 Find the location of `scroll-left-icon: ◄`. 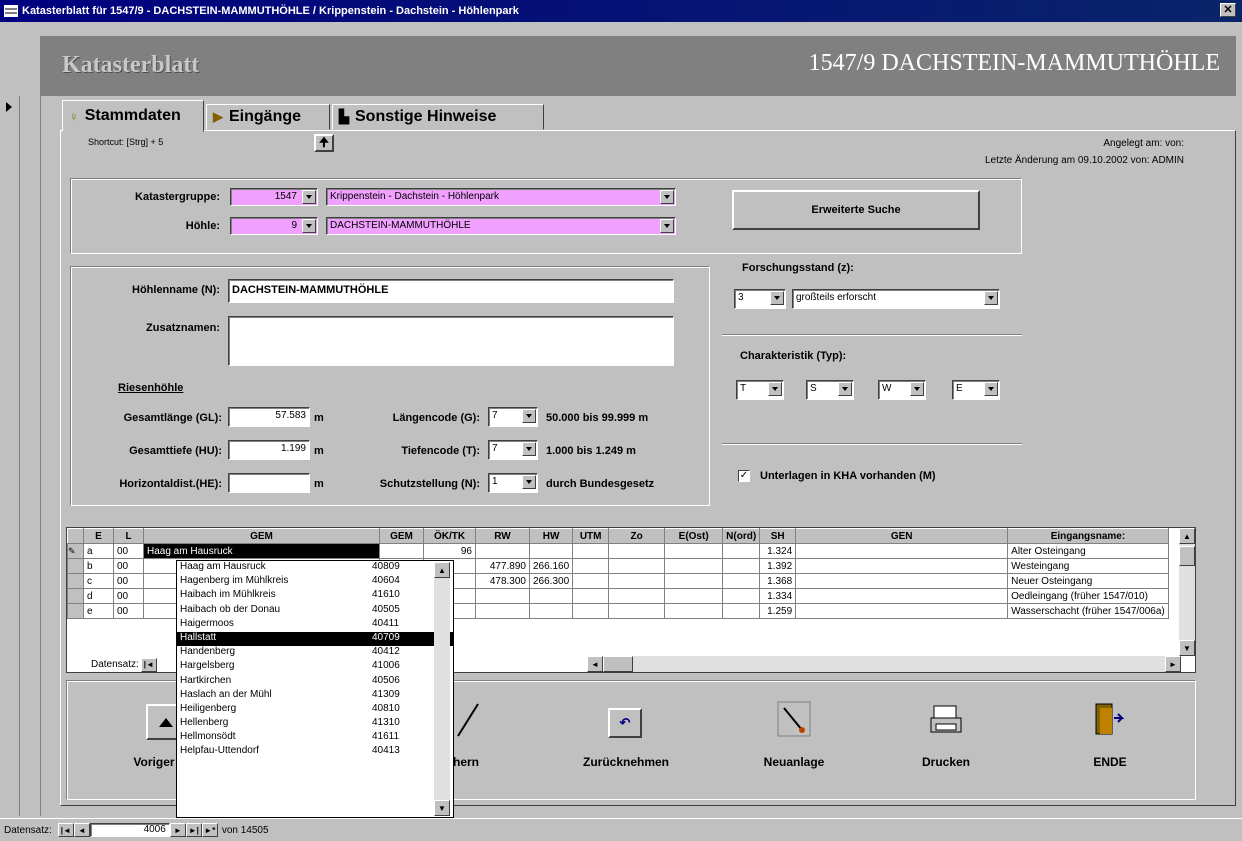

scroll-left-icon: ◄ is located at coordinates (595, 664).